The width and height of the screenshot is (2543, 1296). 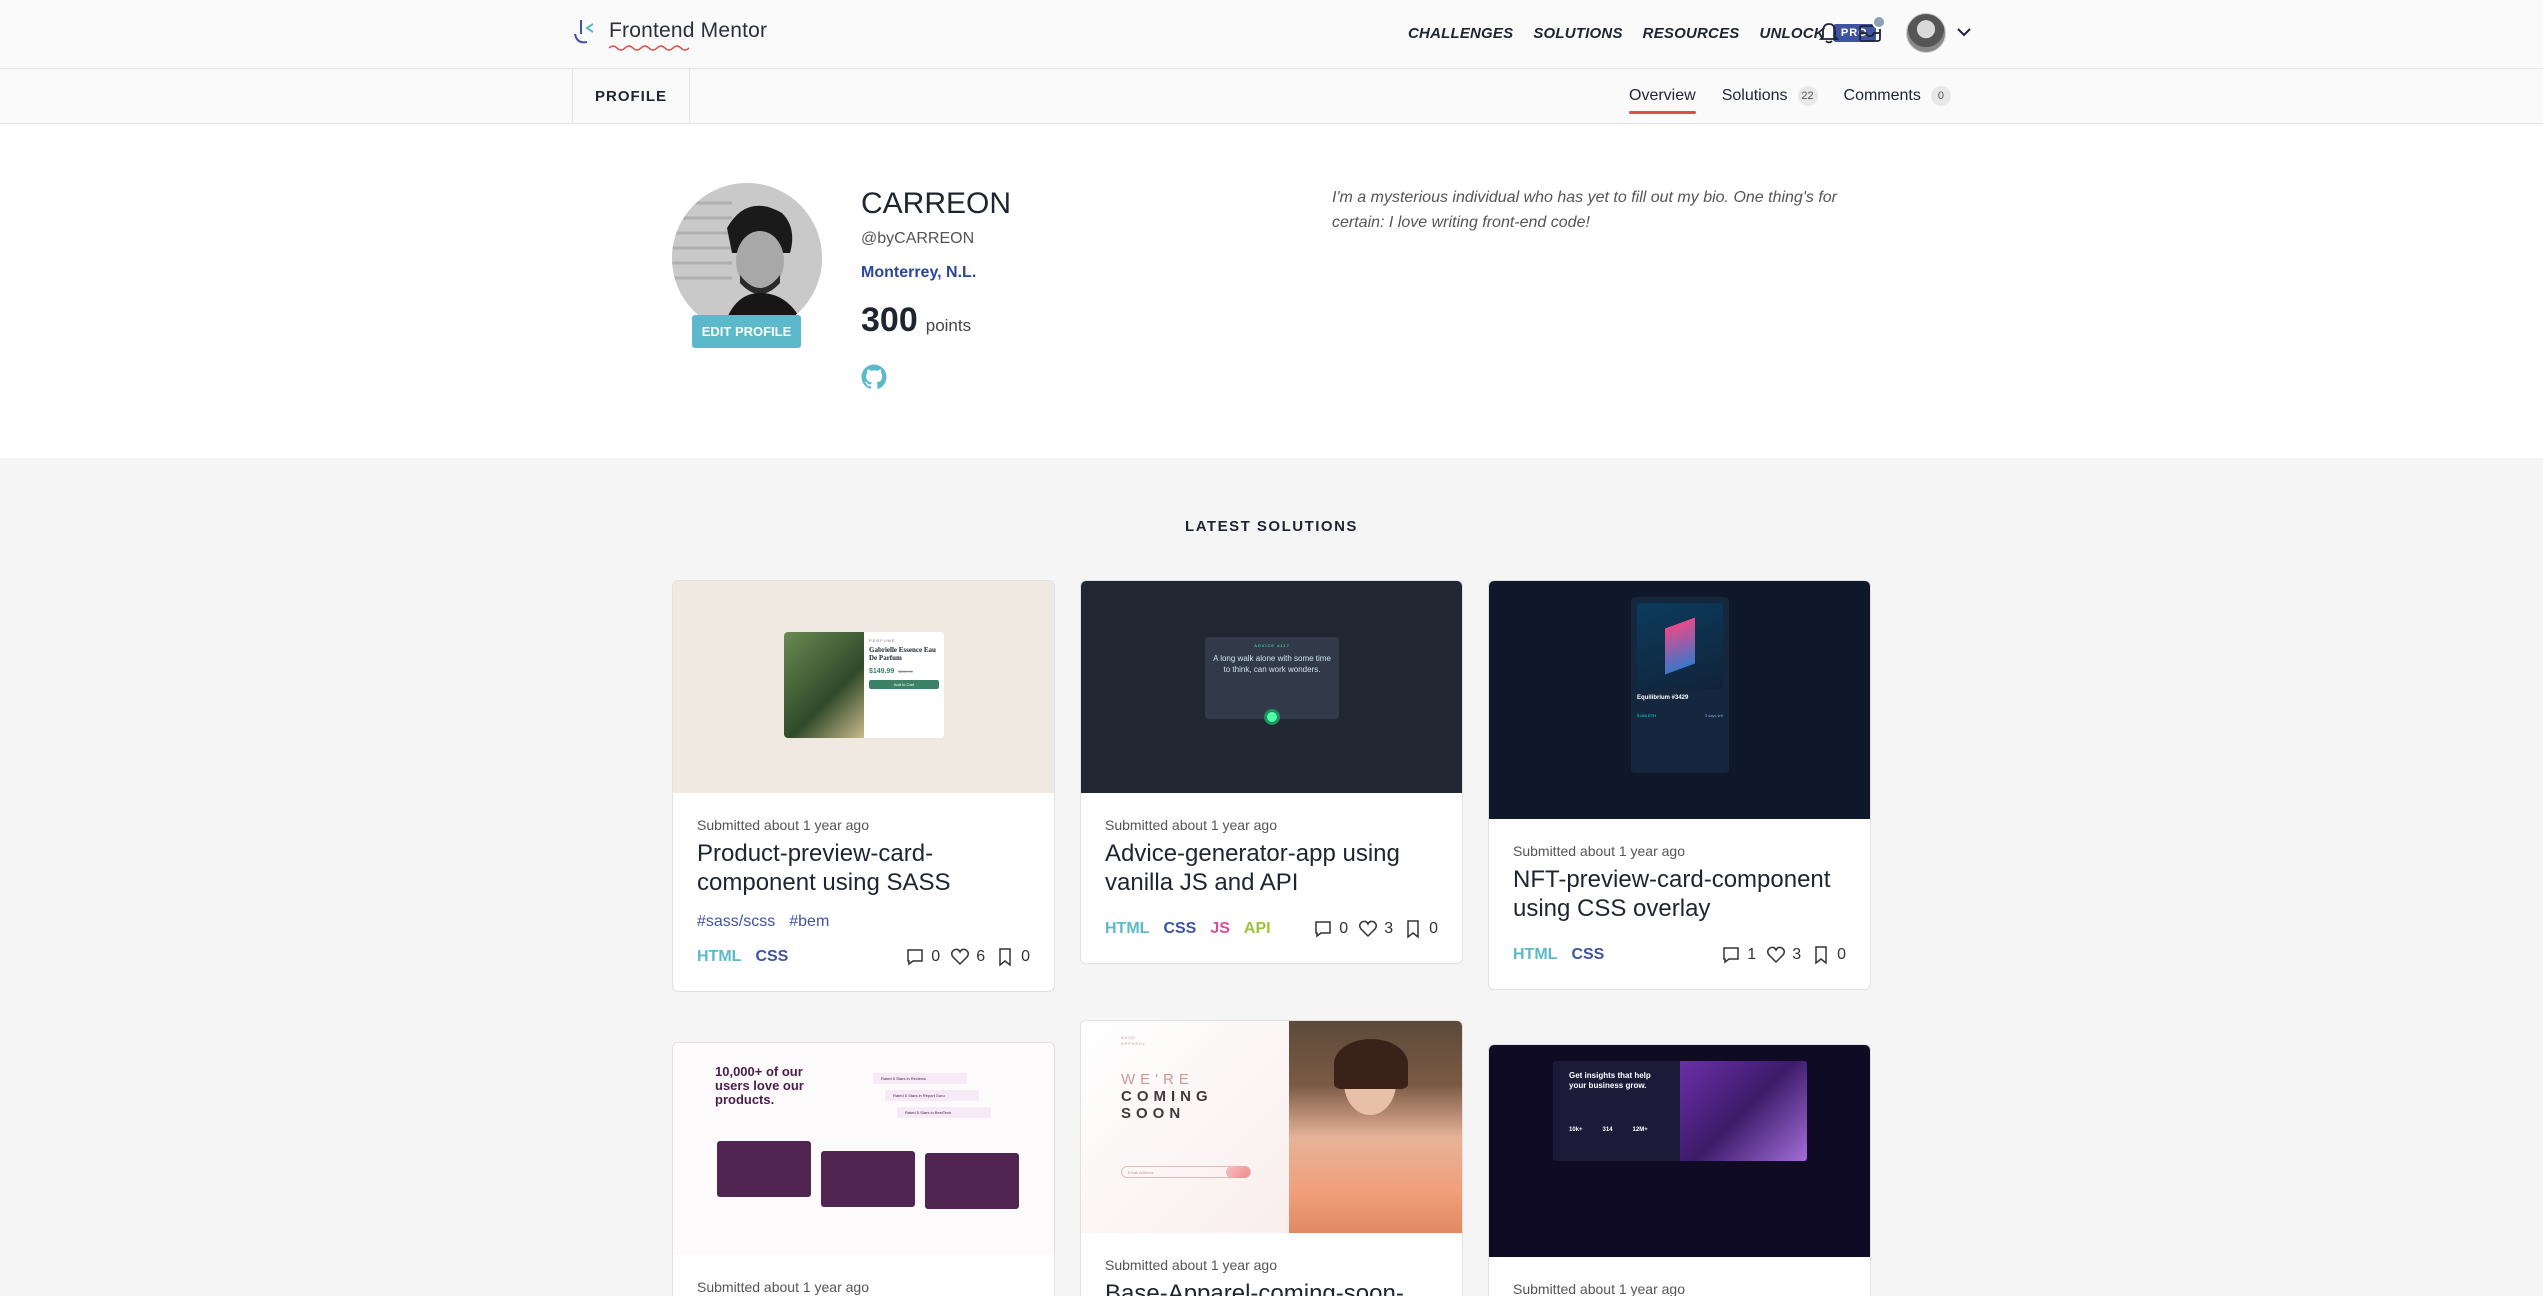 I want to click on likes-count: 3, so click(x=1389, y=928).